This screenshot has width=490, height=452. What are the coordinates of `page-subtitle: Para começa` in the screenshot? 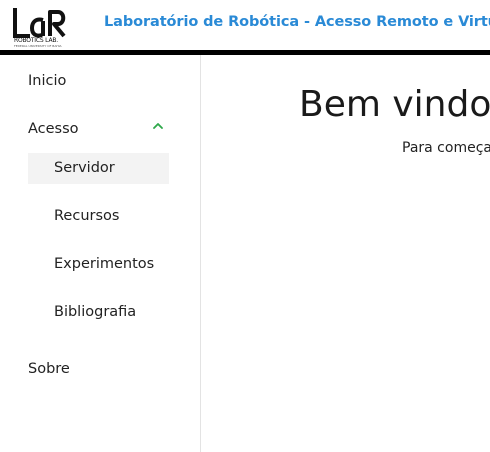 It's located at (446, 148).